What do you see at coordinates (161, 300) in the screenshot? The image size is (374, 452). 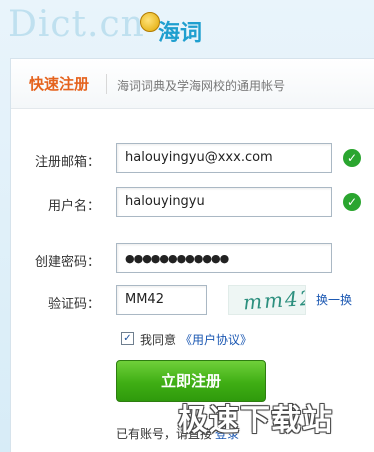 I see `captcha-input: MM42` at bounding box center [161, 300].